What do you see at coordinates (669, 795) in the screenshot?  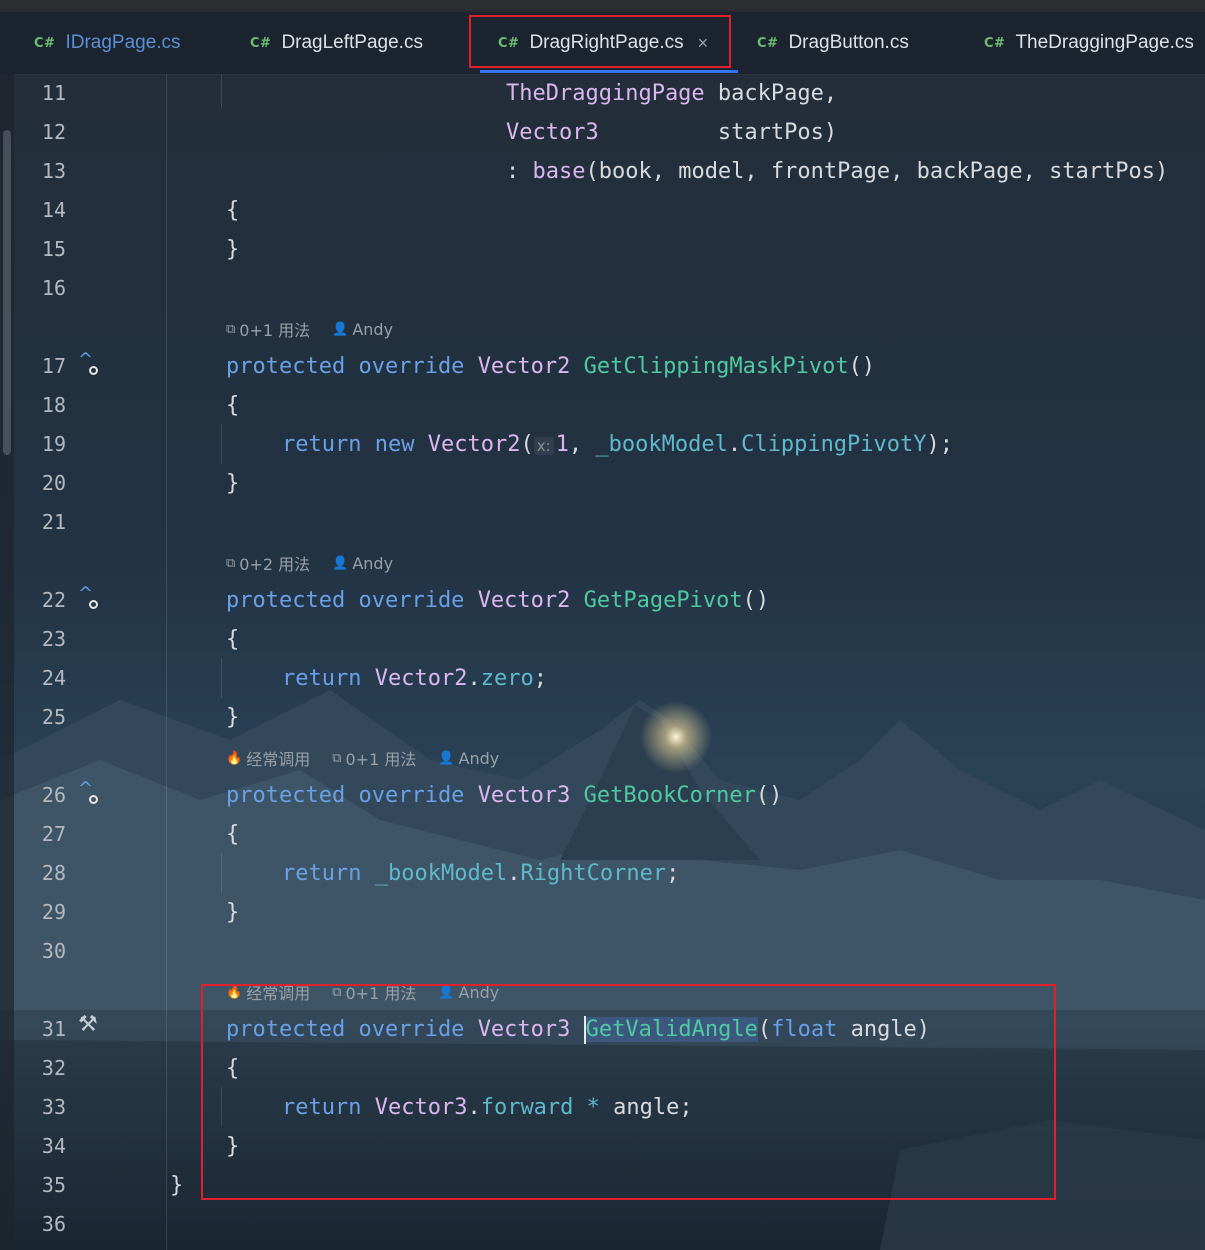 I see `method-name: GetBookCorner` at bounding box center [669, 795].